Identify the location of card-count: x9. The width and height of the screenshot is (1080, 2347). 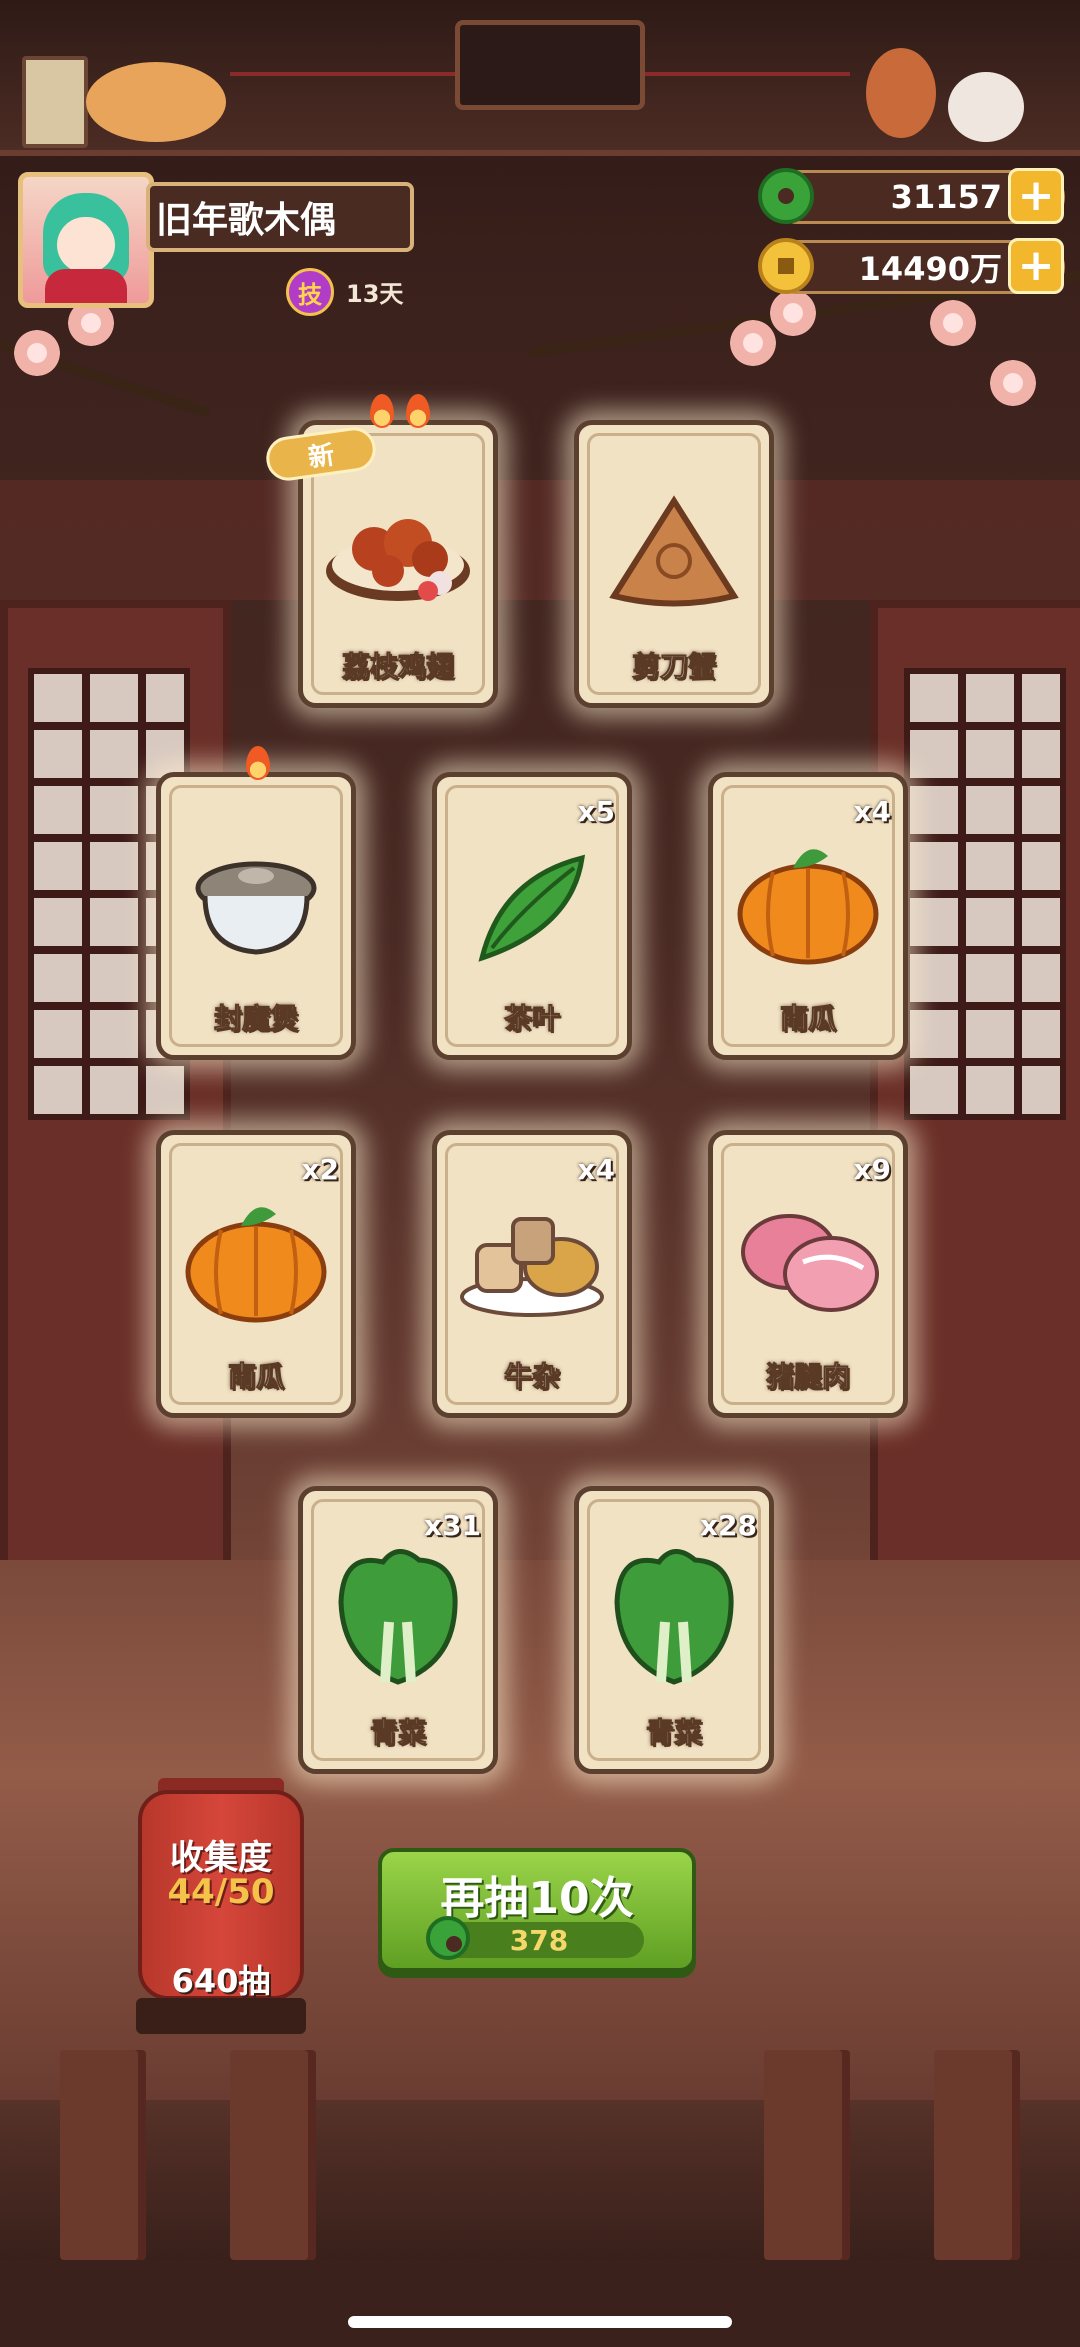
(872, 1169).